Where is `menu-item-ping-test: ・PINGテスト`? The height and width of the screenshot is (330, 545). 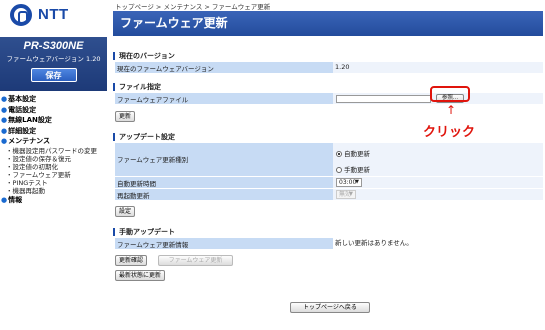 menu-item-ping-test: ・PINGテスト is located at coordinates (53, 183).